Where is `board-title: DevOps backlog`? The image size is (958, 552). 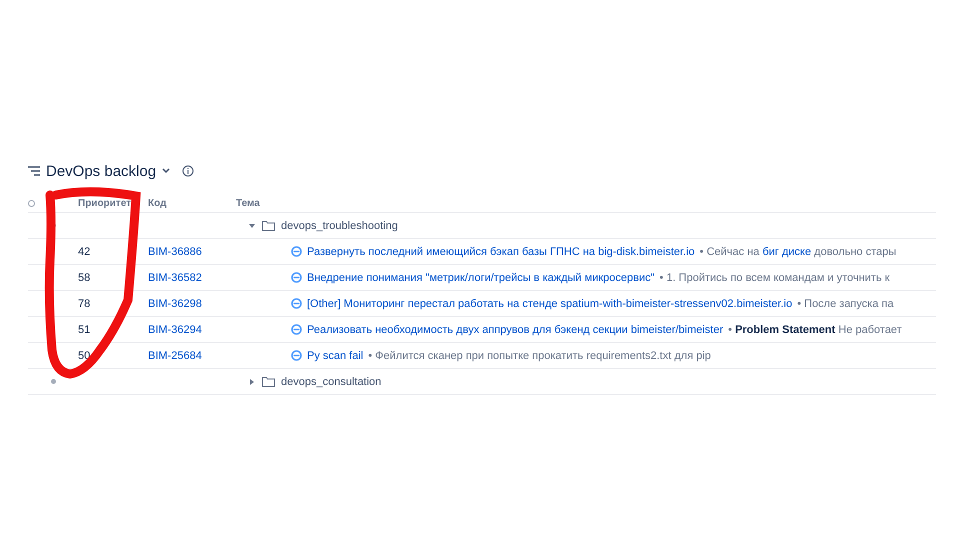 board-title: DevOps backlog is located at coordinates (101, 171).